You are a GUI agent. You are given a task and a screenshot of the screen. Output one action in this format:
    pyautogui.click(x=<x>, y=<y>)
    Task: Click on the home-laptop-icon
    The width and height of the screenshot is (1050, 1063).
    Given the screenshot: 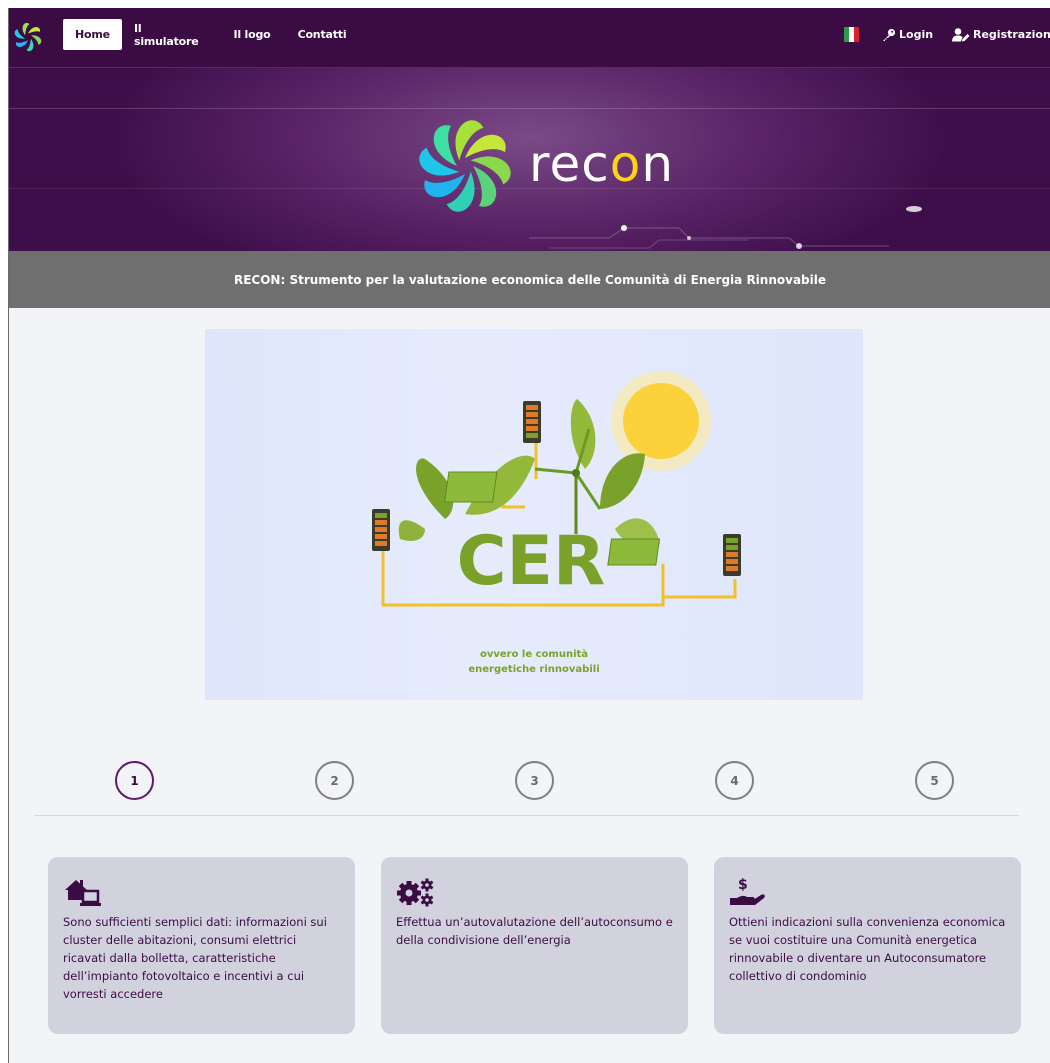 What is the action you would take?
    pyautogui.click(x=83, y=893)
    